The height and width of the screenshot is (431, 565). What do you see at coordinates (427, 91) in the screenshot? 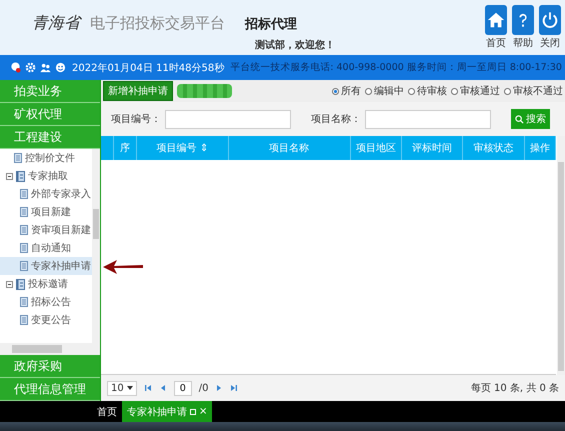
I see `status-filter-radio: 待审核` at bounding box center [427, 91].